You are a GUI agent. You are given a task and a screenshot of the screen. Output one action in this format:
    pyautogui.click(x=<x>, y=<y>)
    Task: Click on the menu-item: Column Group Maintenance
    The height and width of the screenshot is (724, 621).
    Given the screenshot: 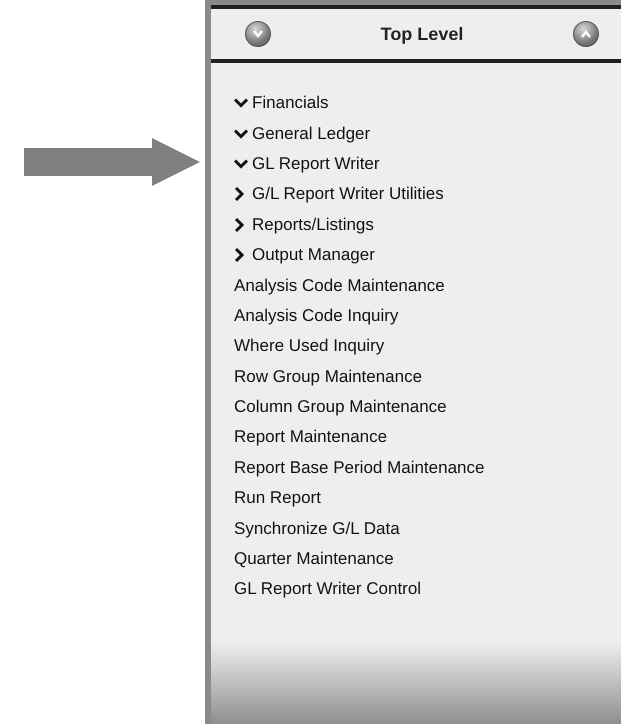 What is the action you would take?
    pyautogui.click(x=340, y=407)
    